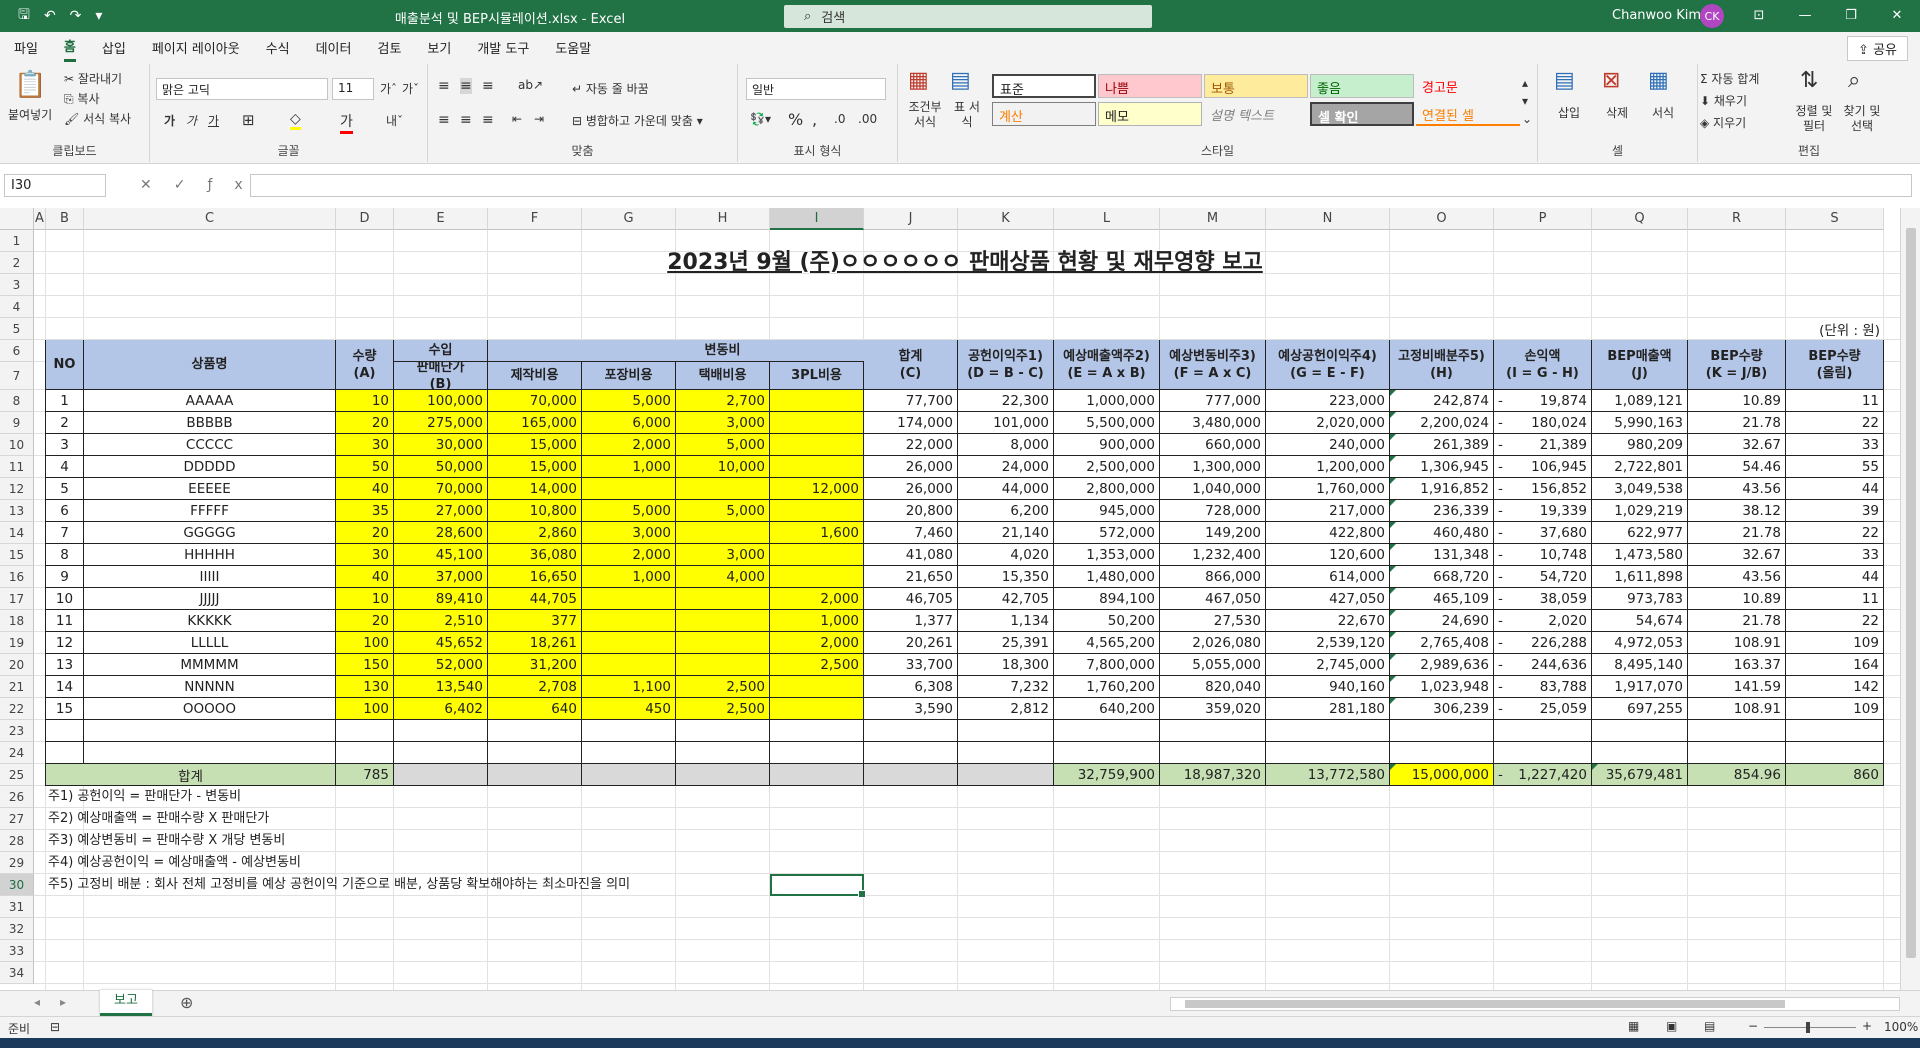 The image size is (1920, 1048). I want to click on cell-r22: 108.91, so click(1737, 709).